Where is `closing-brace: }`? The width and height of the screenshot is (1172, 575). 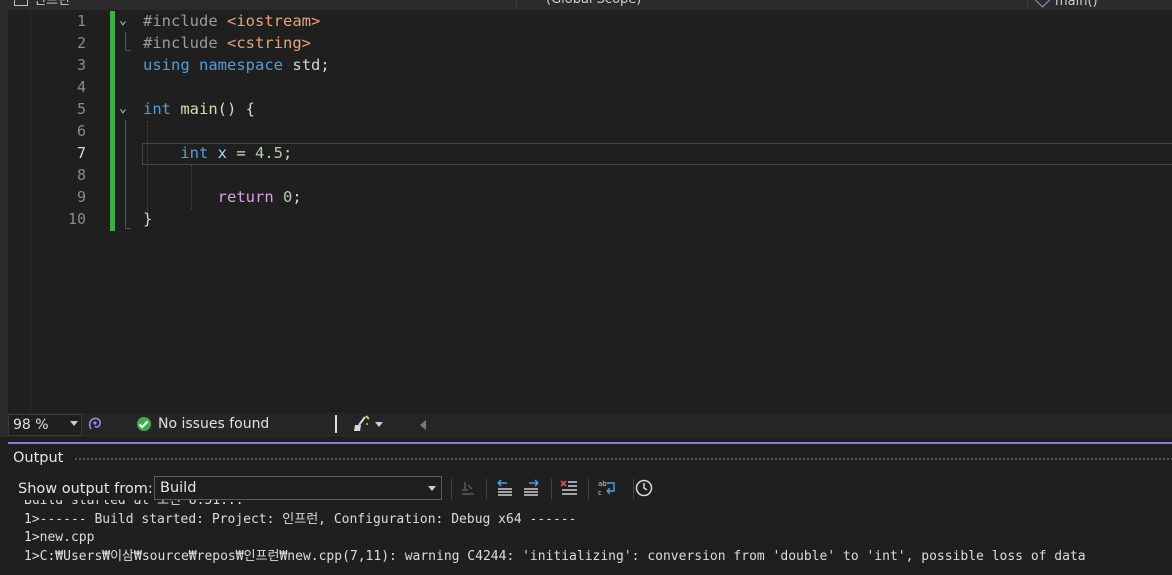
closing-brace: } is located at coordinates (148, 219).